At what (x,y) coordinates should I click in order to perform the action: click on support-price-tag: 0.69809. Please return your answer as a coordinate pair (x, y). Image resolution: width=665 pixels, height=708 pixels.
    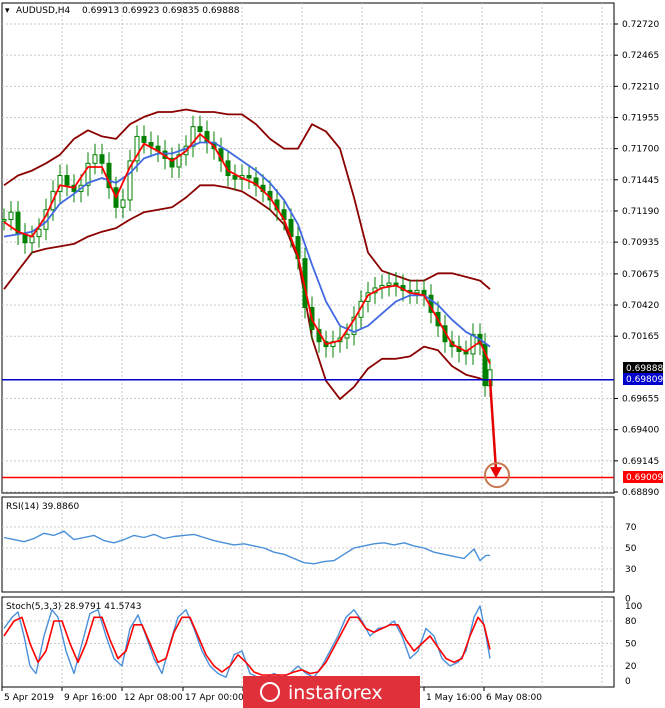
    Looking at the image, I should click on (643, 379).